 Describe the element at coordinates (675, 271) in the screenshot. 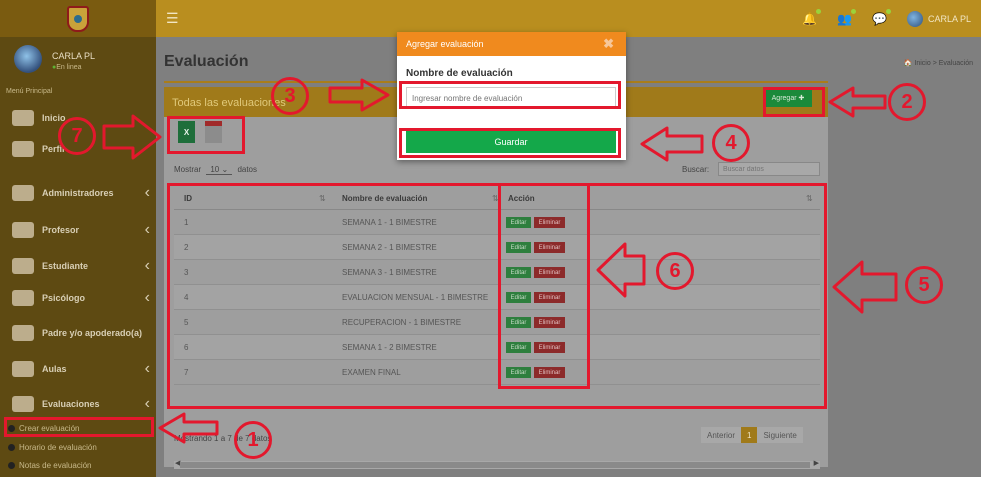

I see `annotation-number-6: 6` at that location.